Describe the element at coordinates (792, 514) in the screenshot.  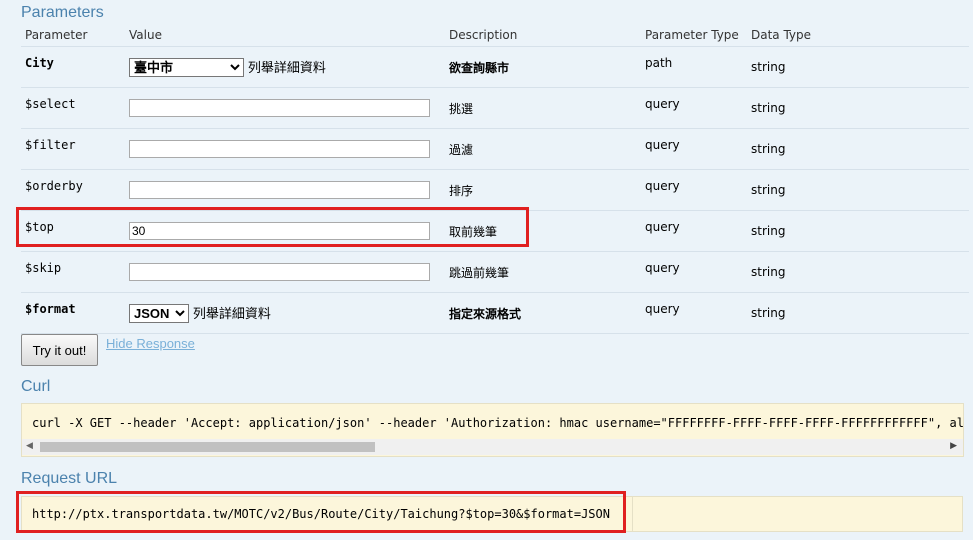
I see `request-url-box-extension` at that location.